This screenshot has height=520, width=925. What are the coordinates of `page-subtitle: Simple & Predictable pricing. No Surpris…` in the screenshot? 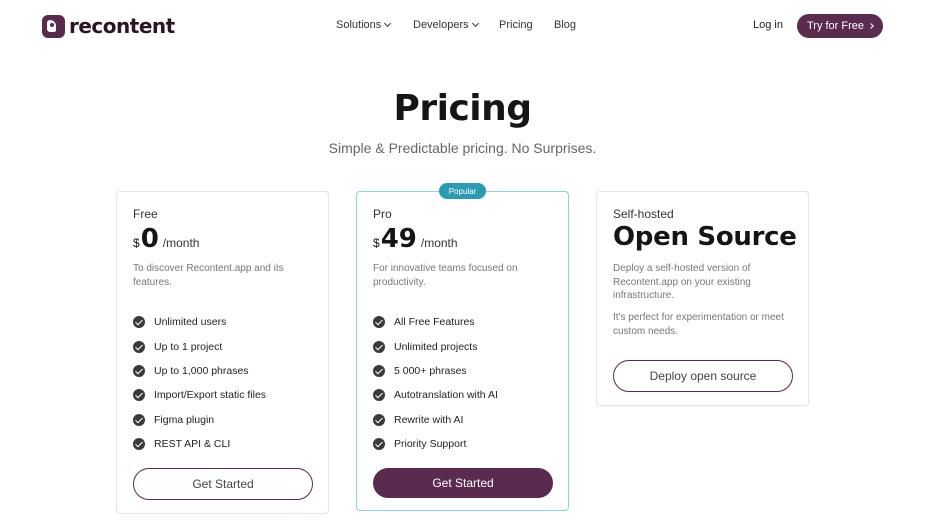 It's located at (462, 148).